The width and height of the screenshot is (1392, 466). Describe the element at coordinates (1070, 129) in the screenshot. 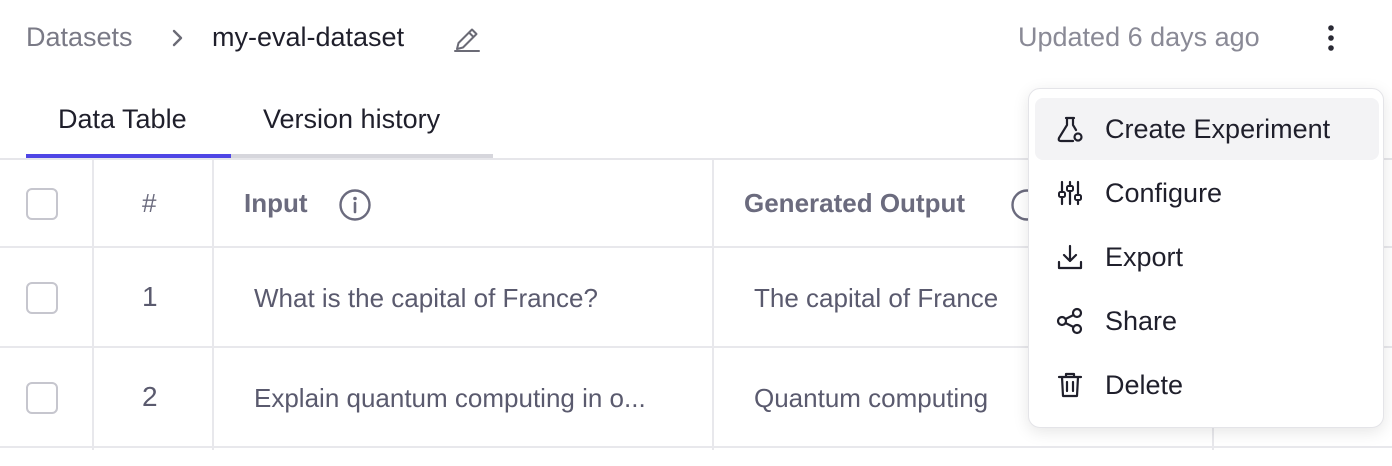

I see `flask-icon` at that location.